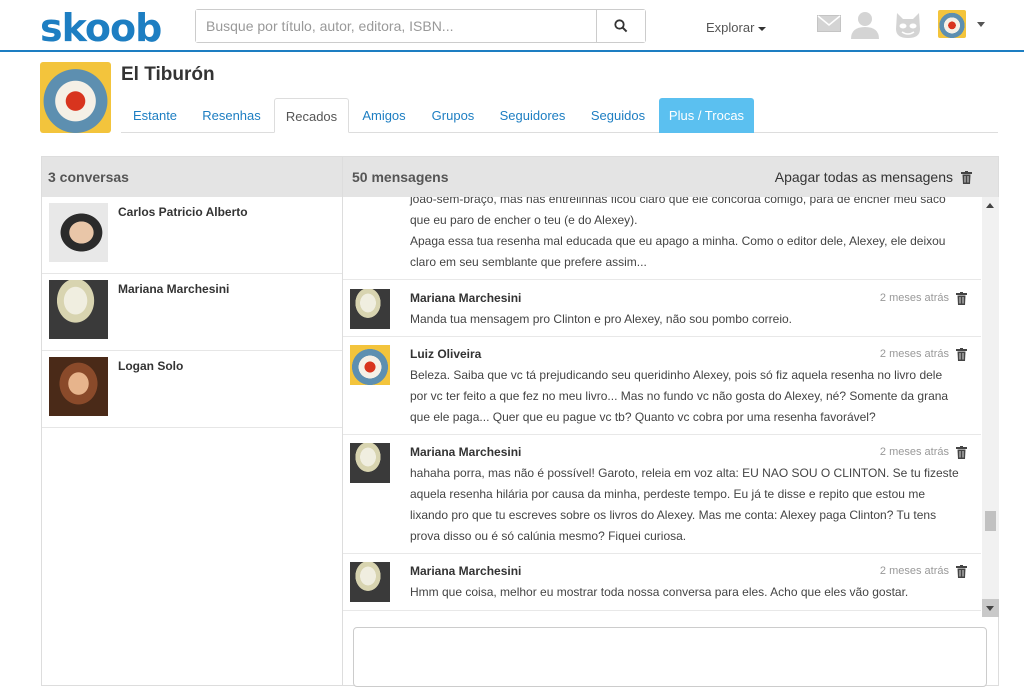 This screenshot has height=687, width=1024. I want to click on tab-amigos: Amigos, so click(384, 115).